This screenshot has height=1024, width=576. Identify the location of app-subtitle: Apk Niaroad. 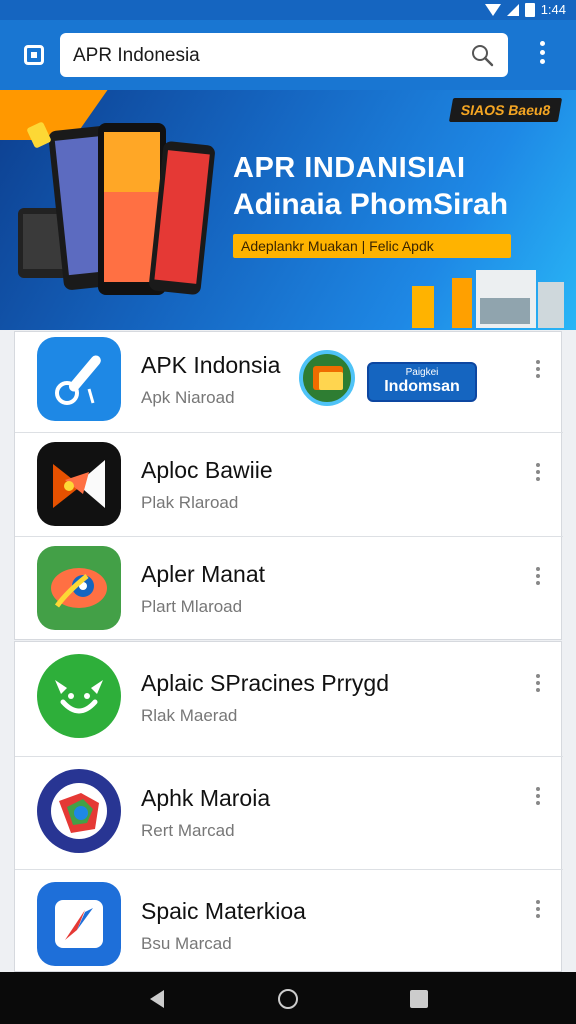
(188, 397).